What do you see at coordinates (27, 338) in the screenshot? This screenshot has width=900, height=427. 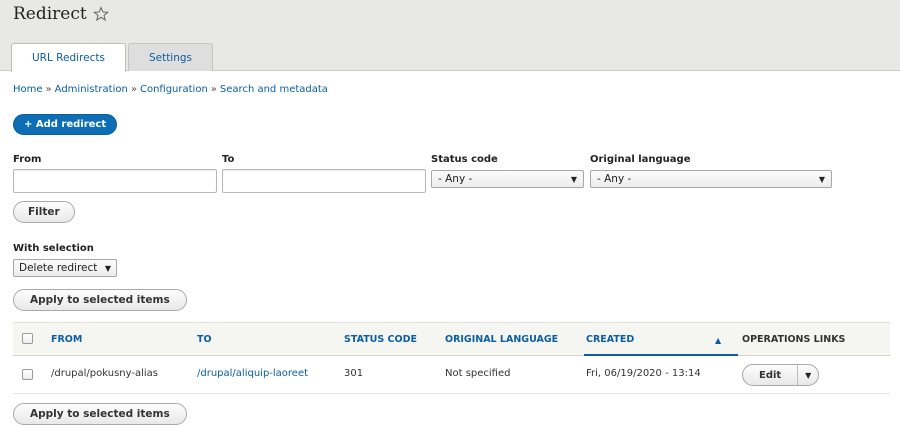 I see `select-all-checkbox` at bounding box center [27, 338].